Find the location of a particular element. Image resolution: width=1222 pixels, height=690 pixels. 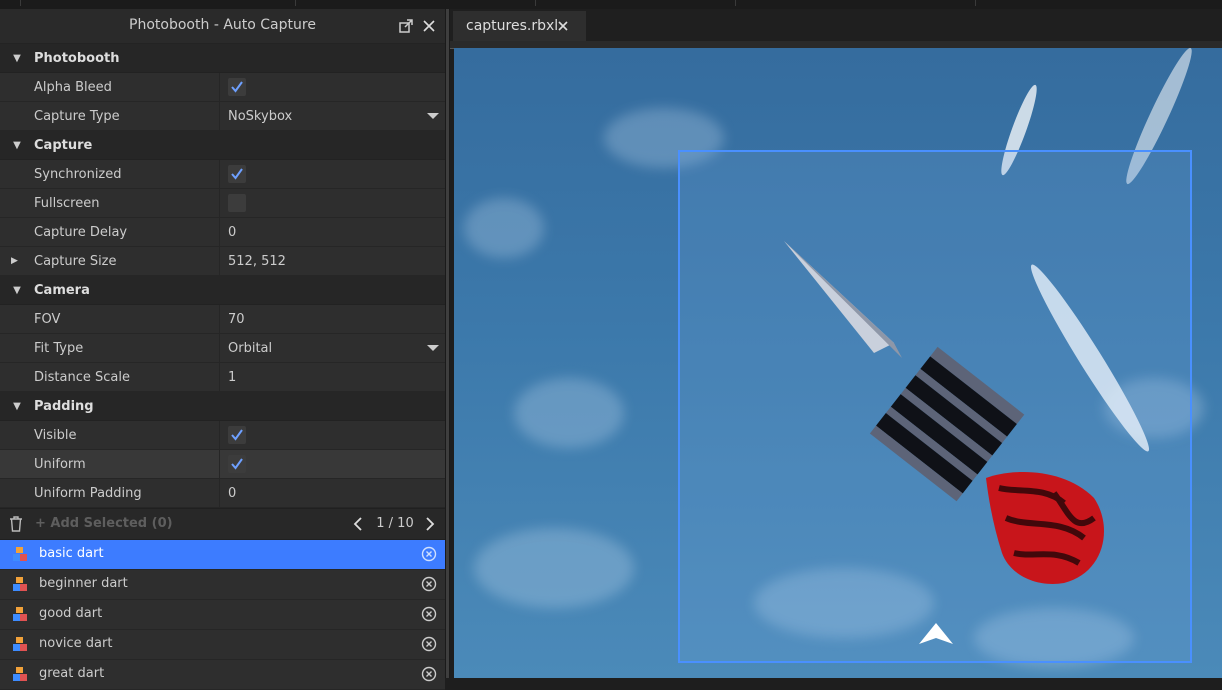

capture-item: good dart is located at coordinates (222, 615).